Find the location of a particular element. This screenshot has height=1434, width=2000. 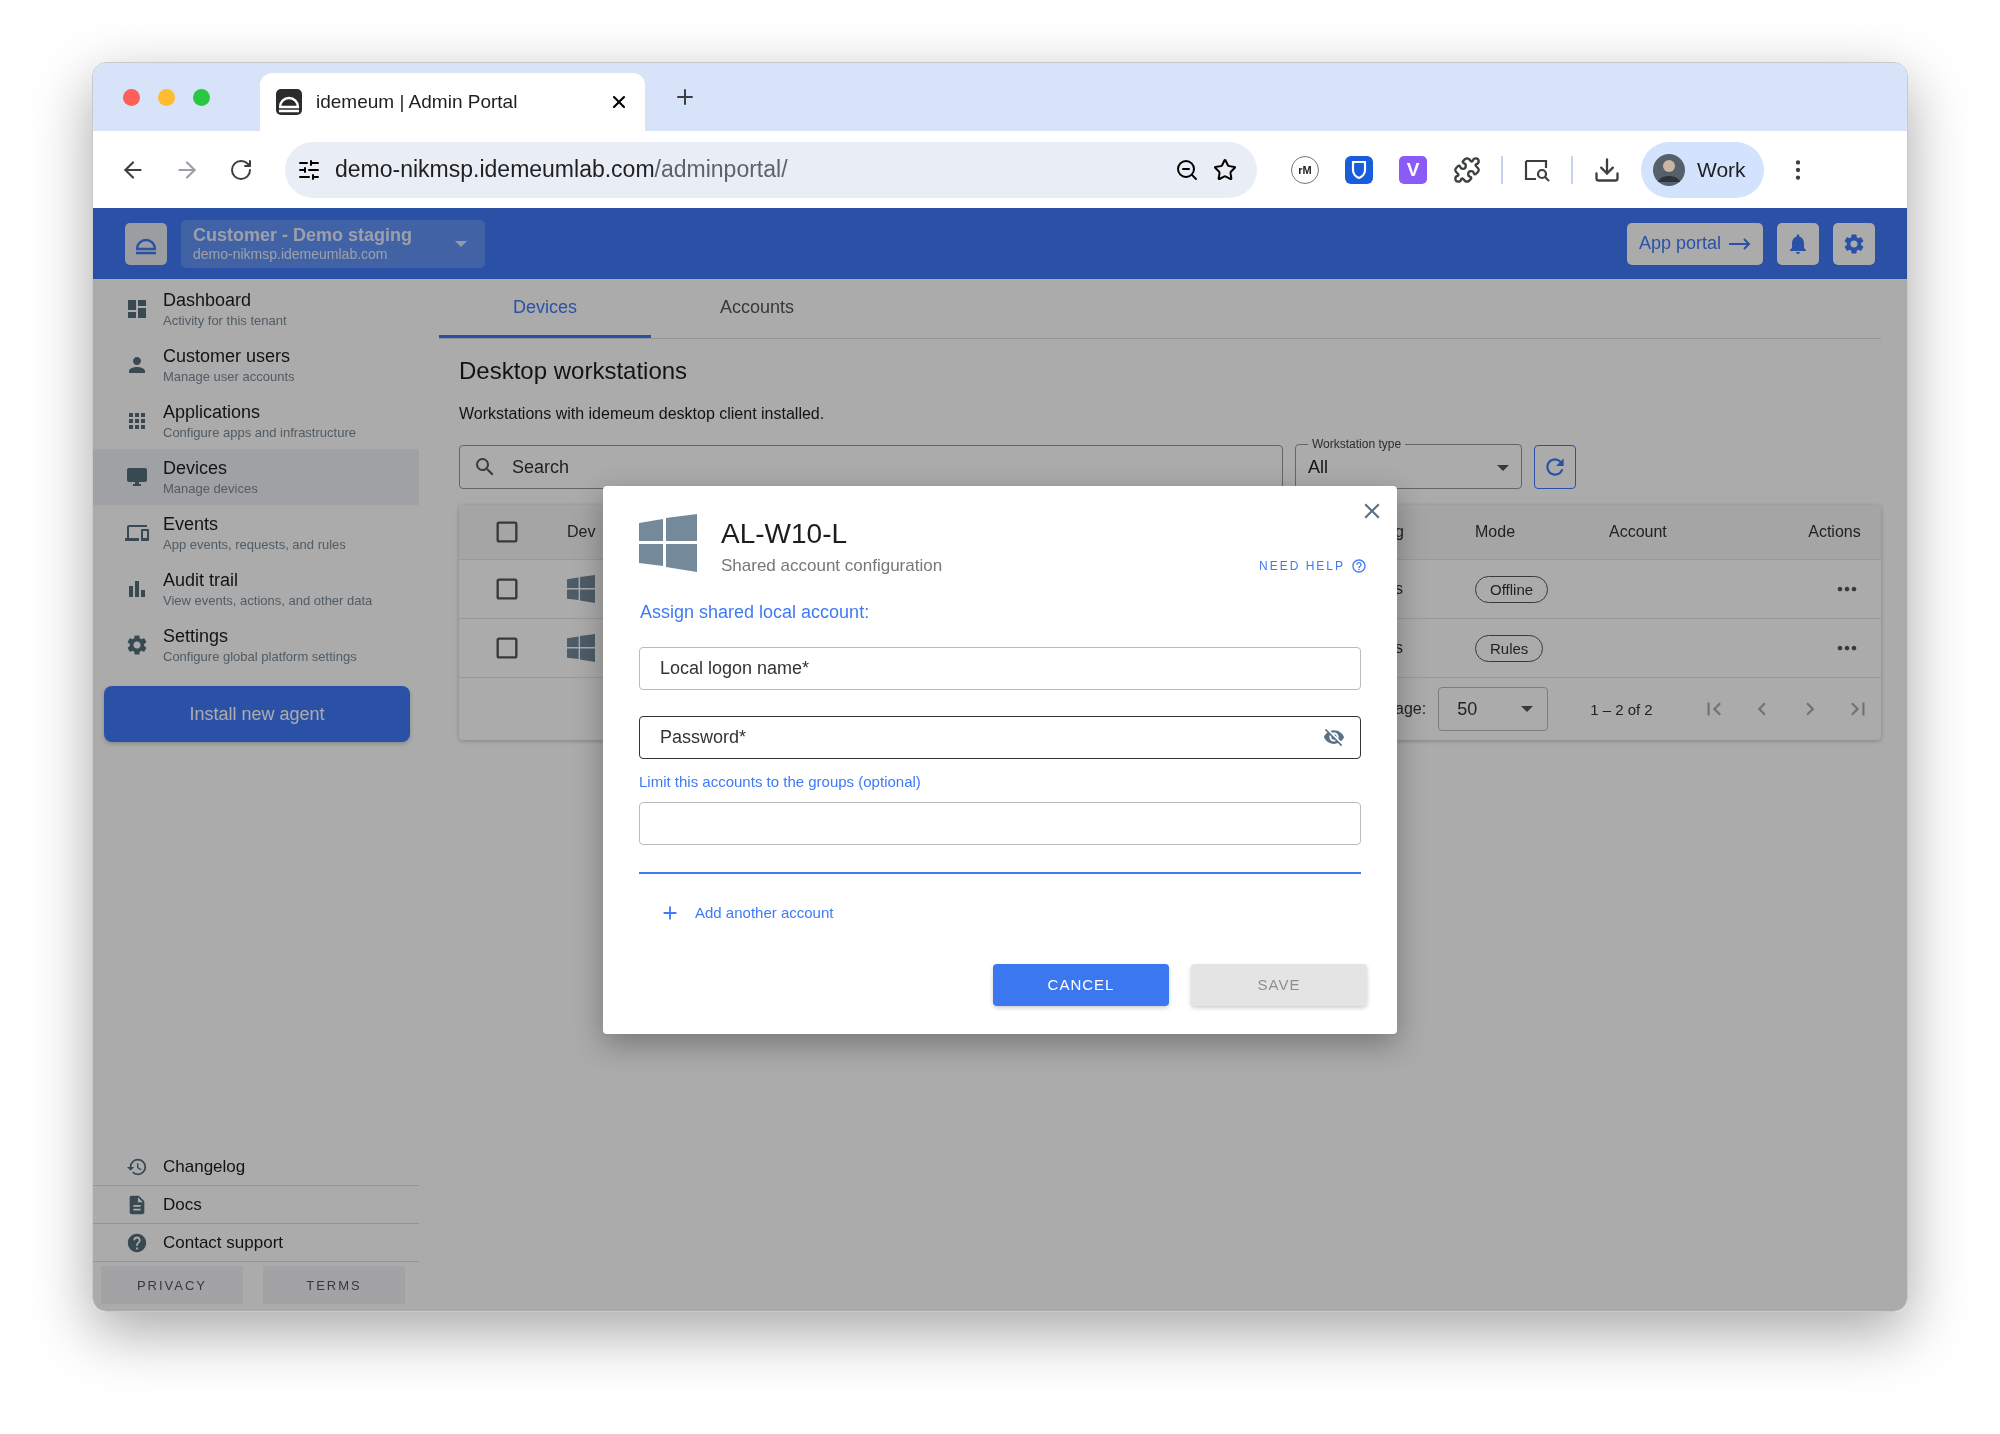

footer-link: Contact support is located at coordinates (256, 1243).